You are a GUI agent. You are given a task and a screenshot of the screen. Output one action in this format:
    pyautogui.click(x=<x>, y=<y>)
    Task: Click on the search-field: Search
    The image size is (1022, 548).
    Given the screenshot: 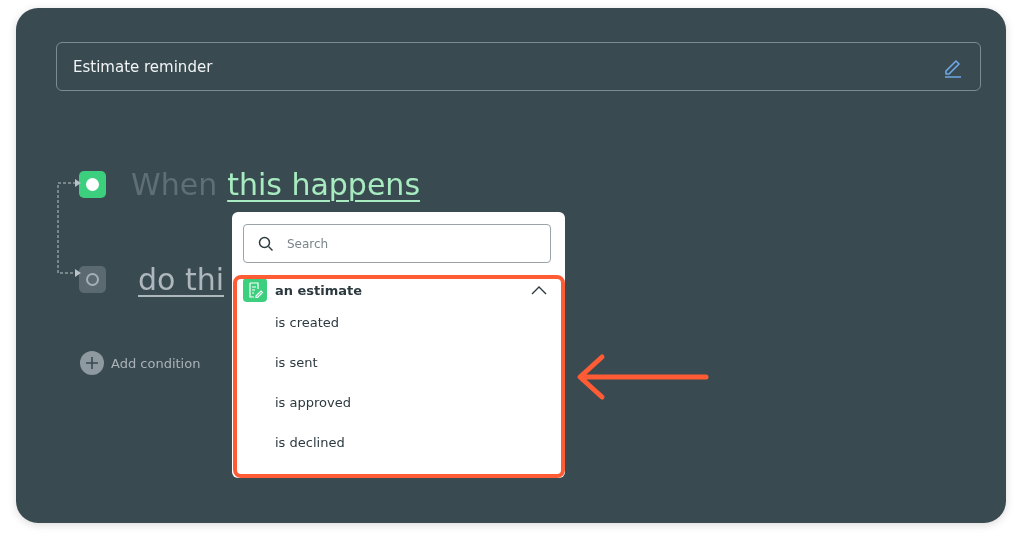 What is the action you would take?
    pyautogui.click(x=397, y=243)
    